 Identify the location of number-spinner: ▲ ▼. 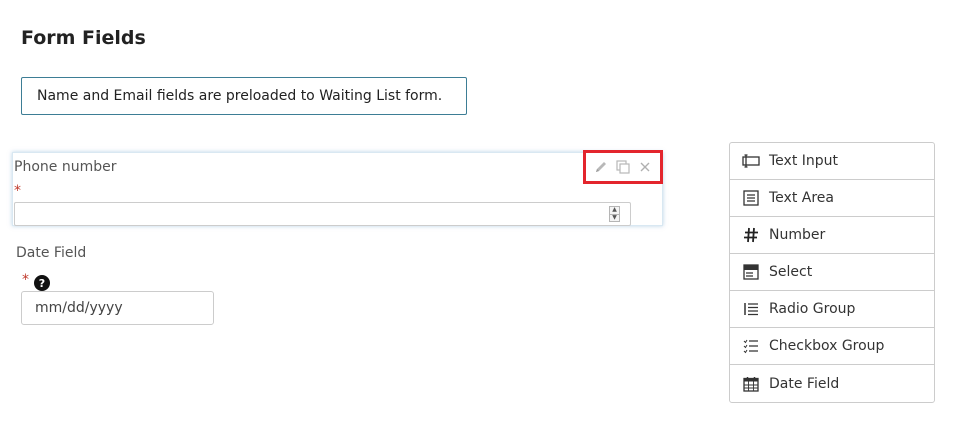
(614, 214).